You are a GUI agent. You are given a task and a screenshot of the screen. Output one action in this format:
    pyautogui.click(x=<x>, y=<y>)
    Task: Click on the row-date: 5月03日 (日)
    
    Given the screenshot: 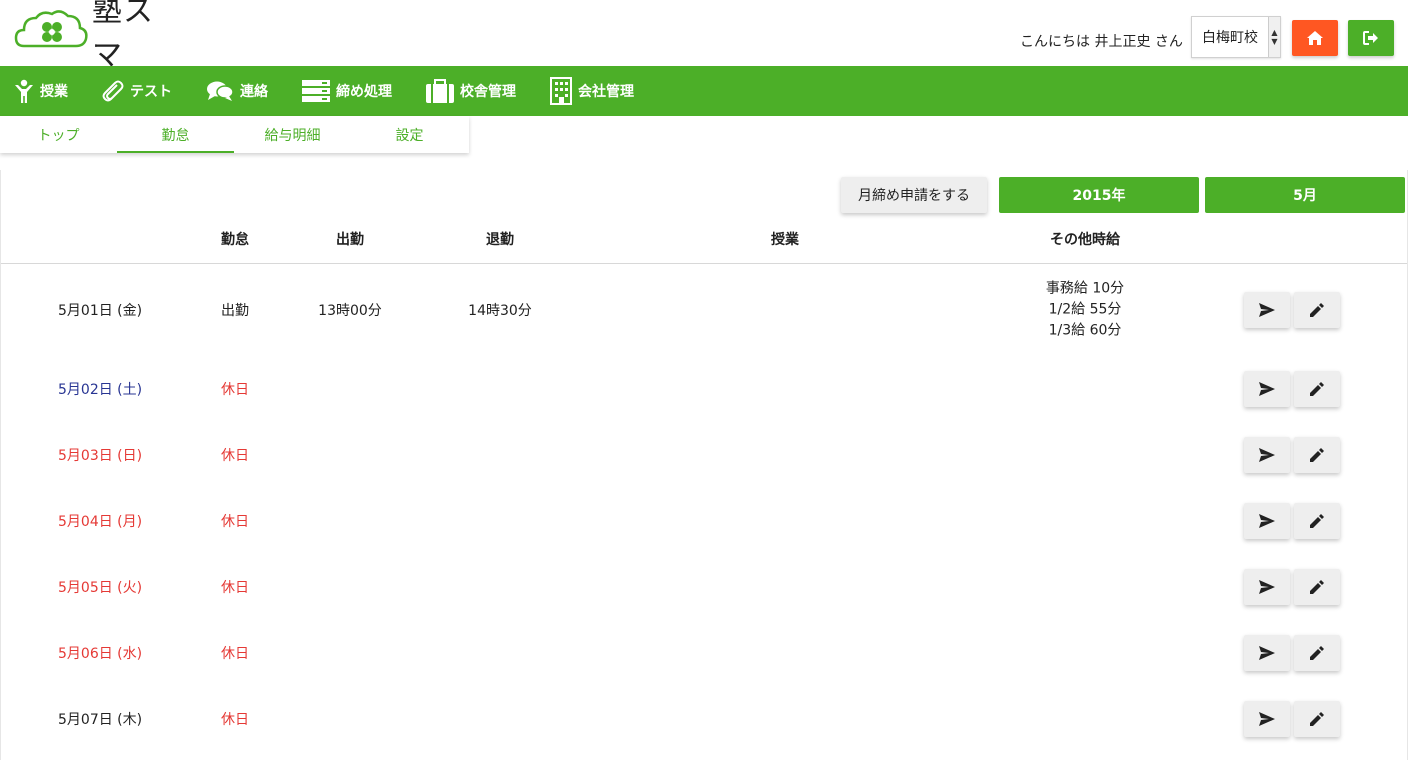 What is the action you would take?
    pyautogui.click(x=100, y=456)
    